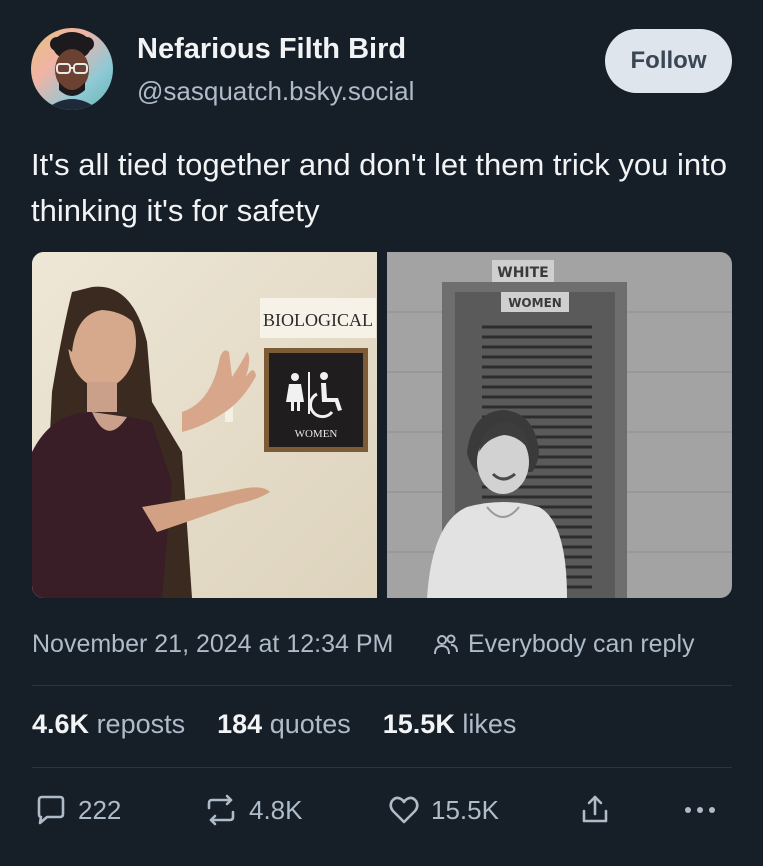 Image resolution: width=763 pixels, height=866 pixels. I want to click on avatar-illustration, so click(72, 71).